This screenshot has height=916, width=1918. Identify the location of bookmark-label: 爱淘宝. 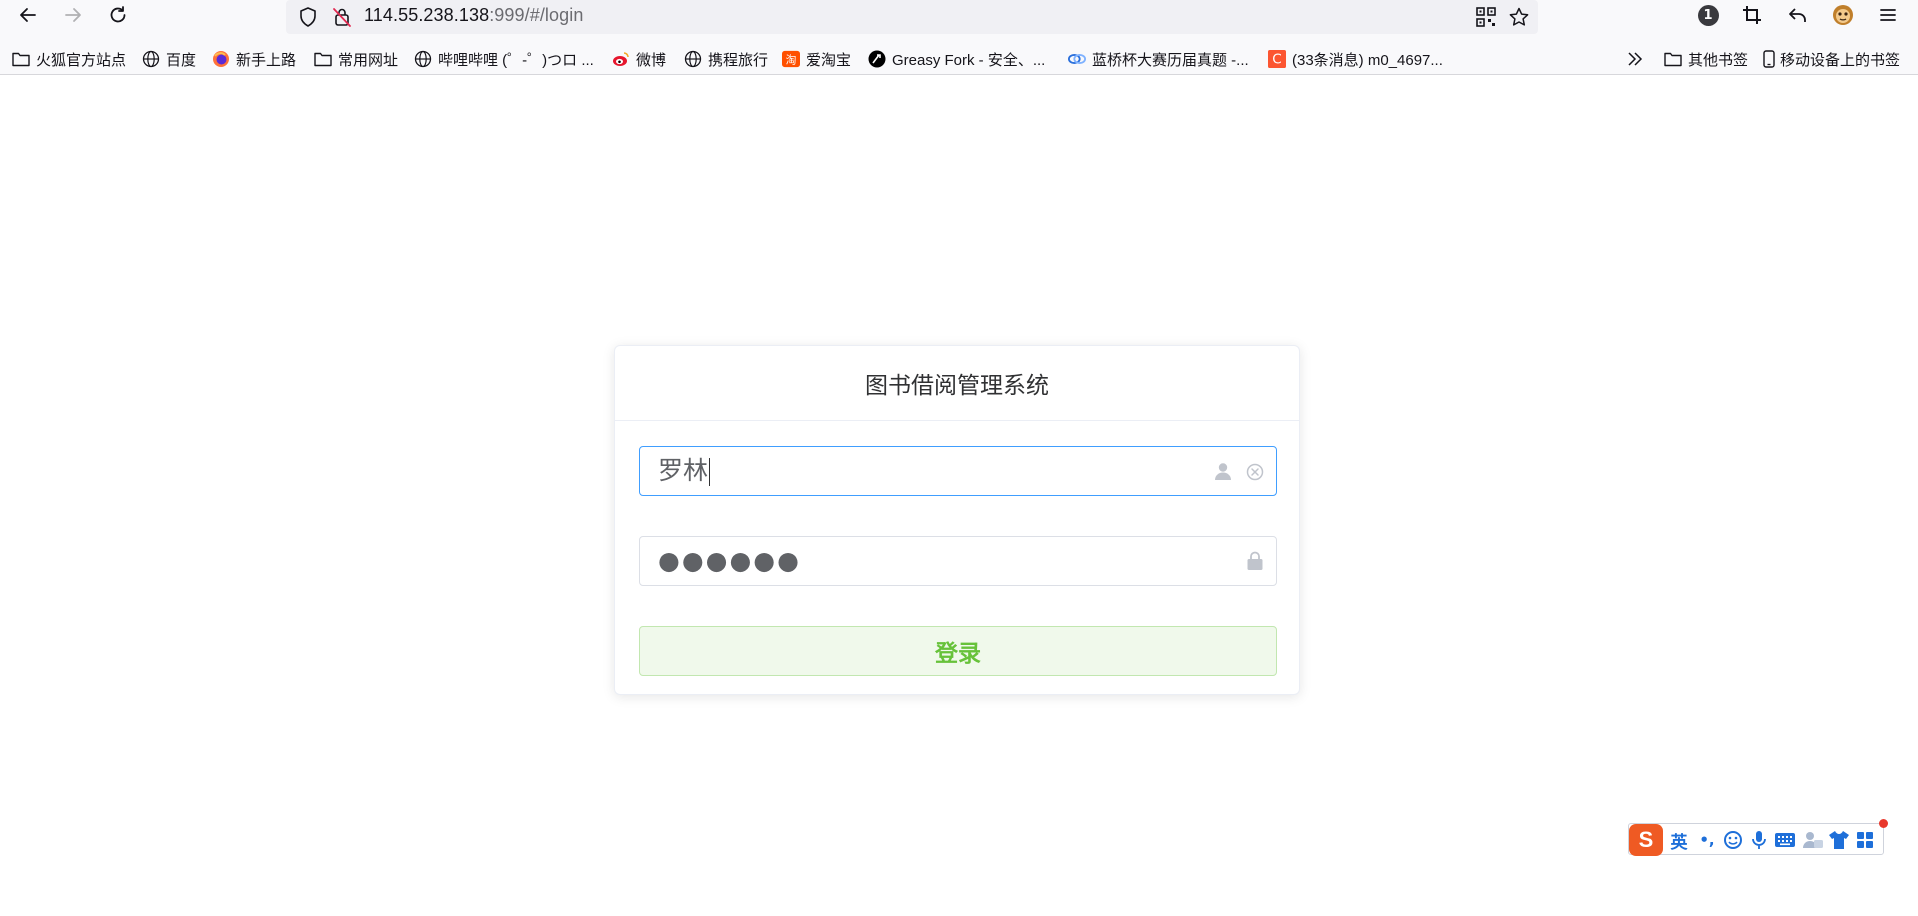
(829, 60).